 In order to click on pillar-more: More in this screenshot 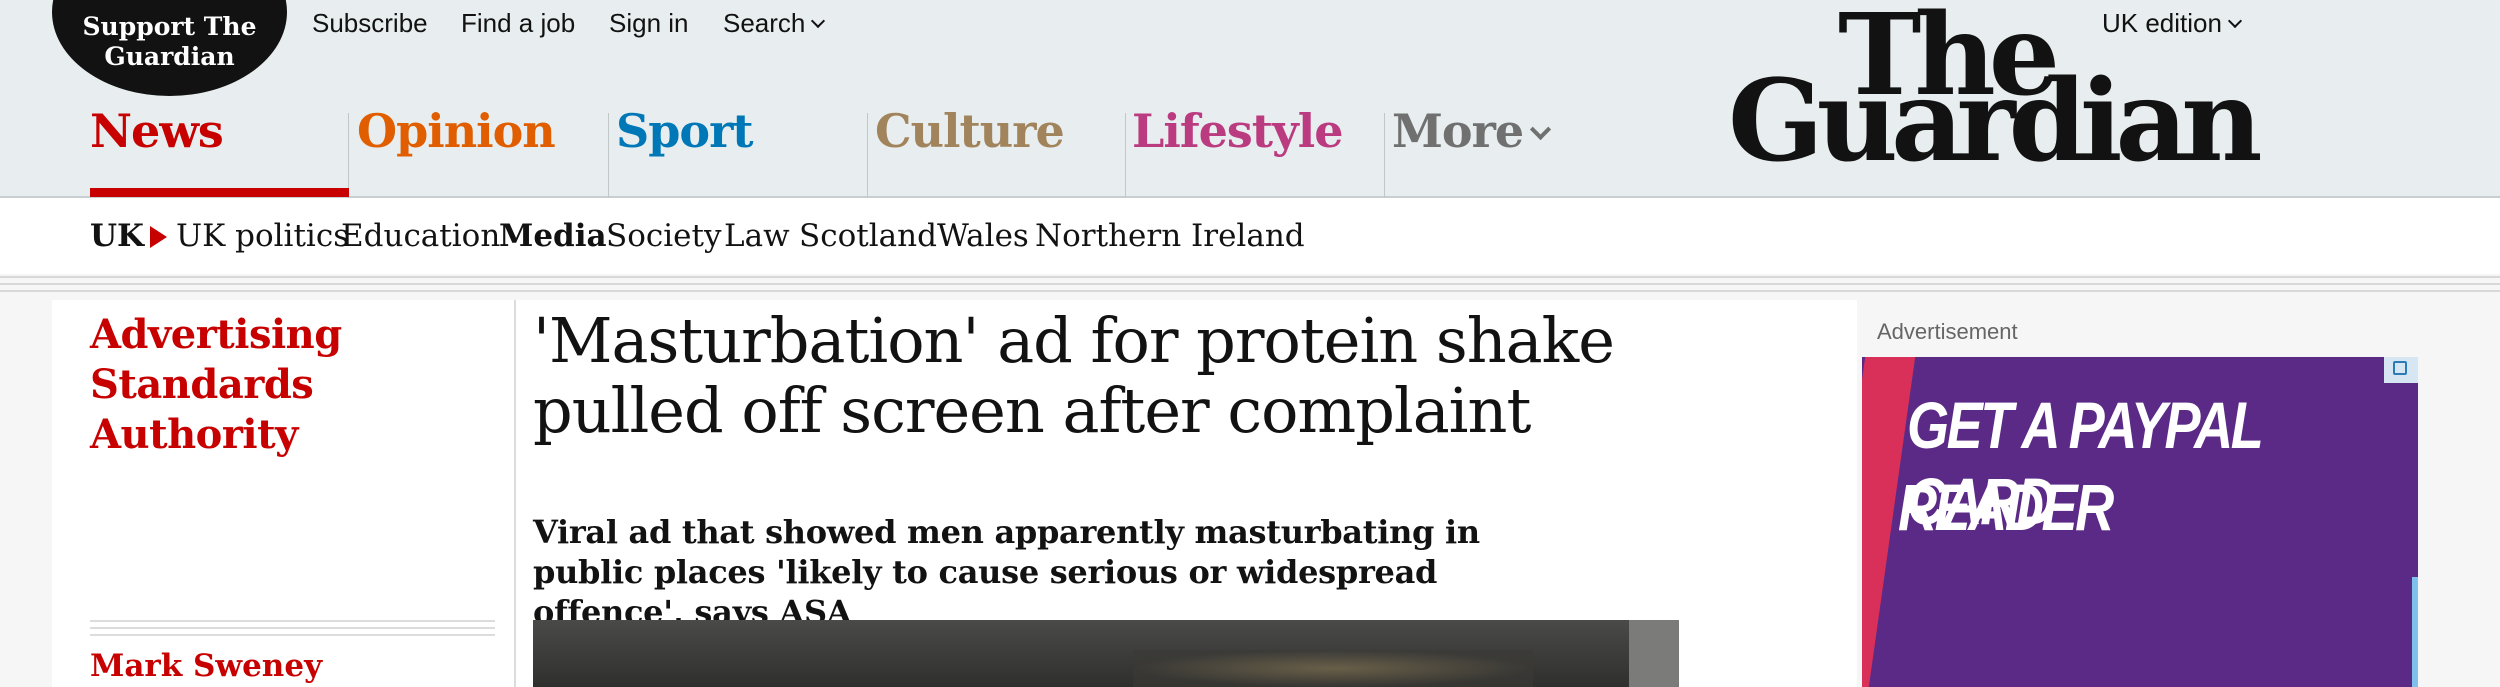, I will do `click(1472, 131)`.